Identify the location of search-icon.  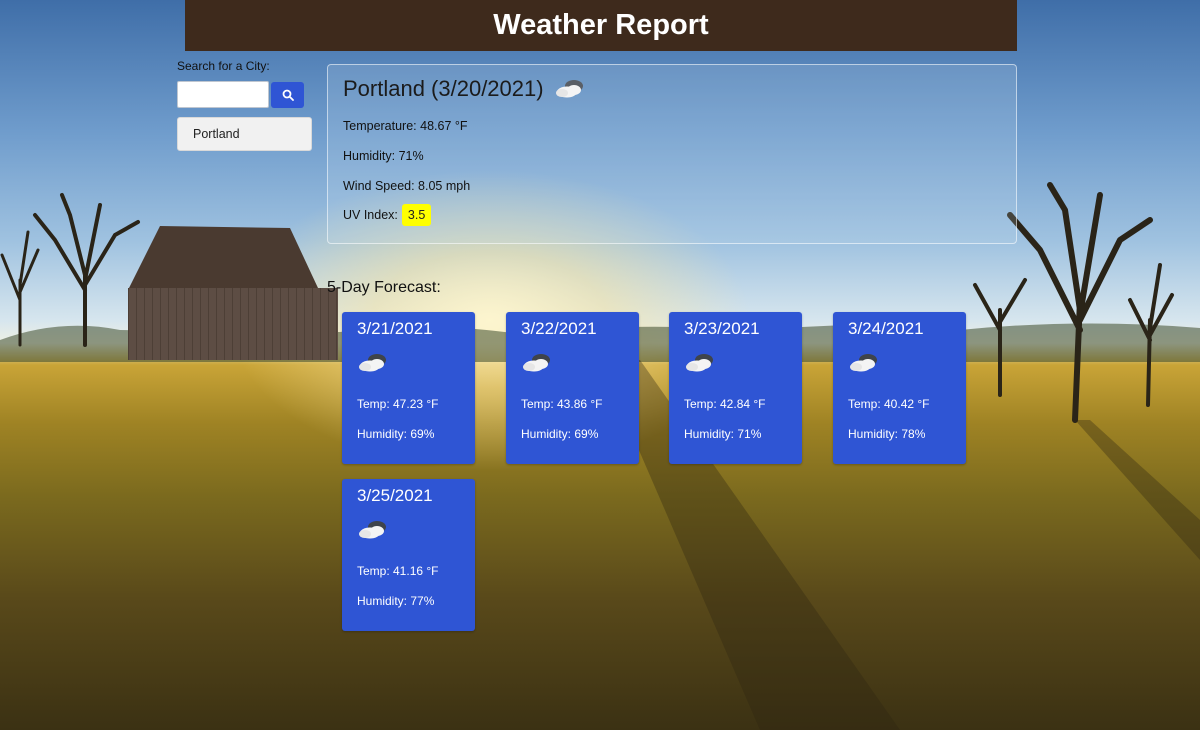
(288, 95).